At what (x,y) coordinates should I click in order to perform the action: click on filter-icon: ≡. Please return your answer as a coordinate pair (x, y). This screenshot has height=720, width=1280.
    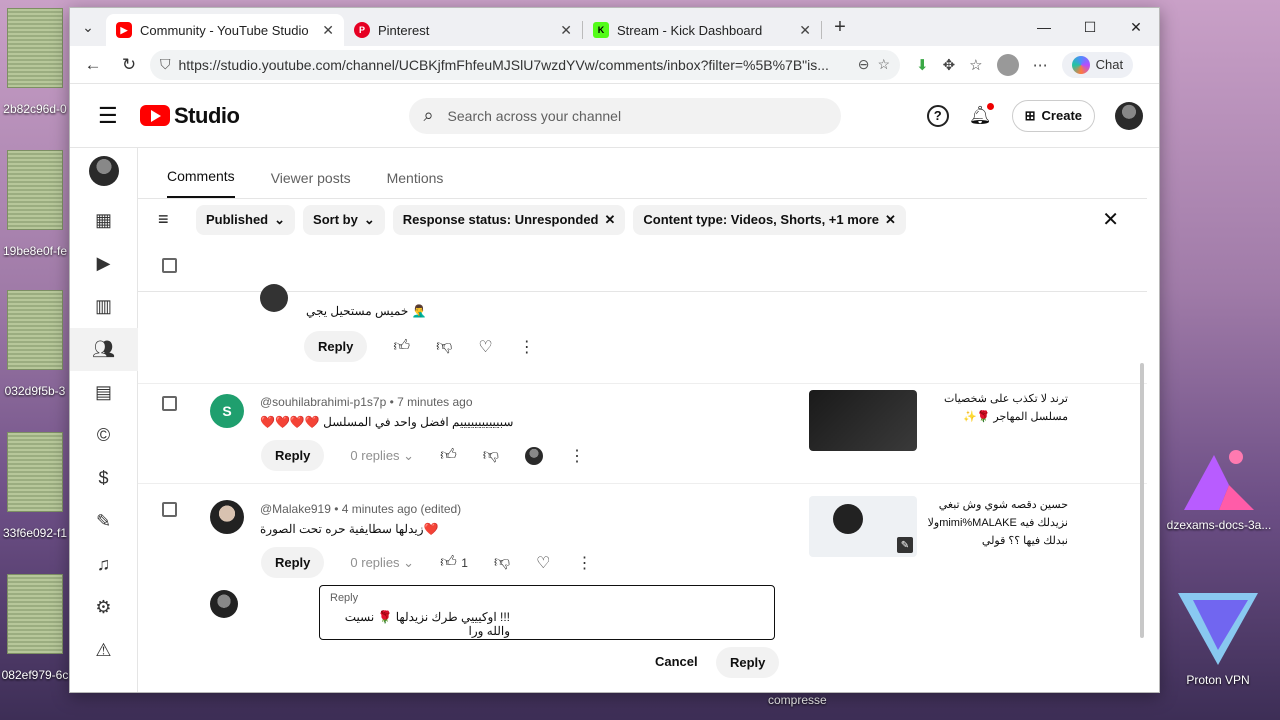
    Looking at the image, I should click on (173, 219).